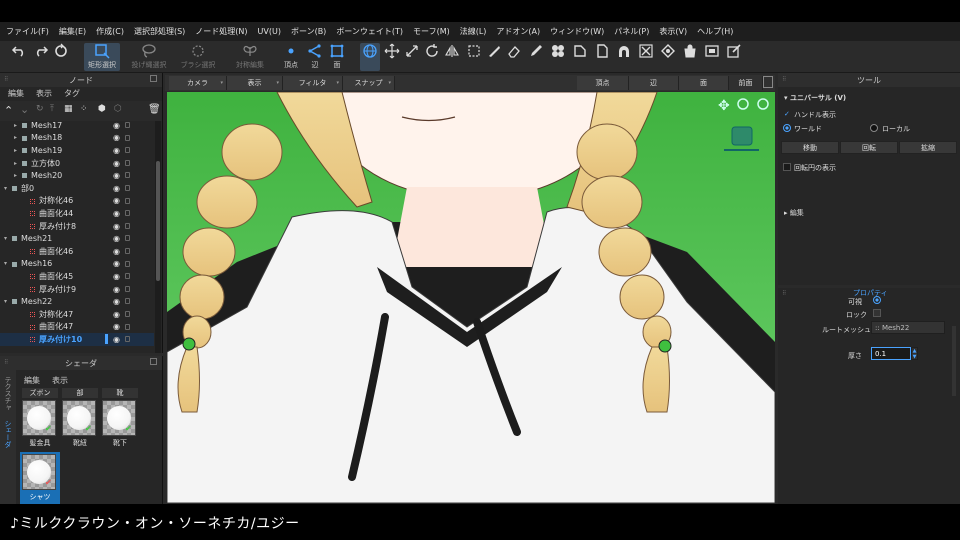 This screenshot has width=960, height=540. I want to click on local-radio, so click(874, 128).